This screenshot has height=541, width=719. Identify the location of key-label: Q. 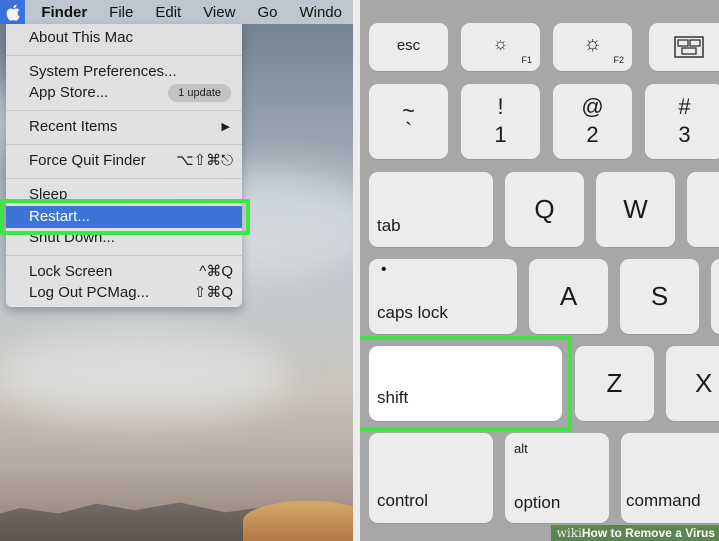
(544, 209).